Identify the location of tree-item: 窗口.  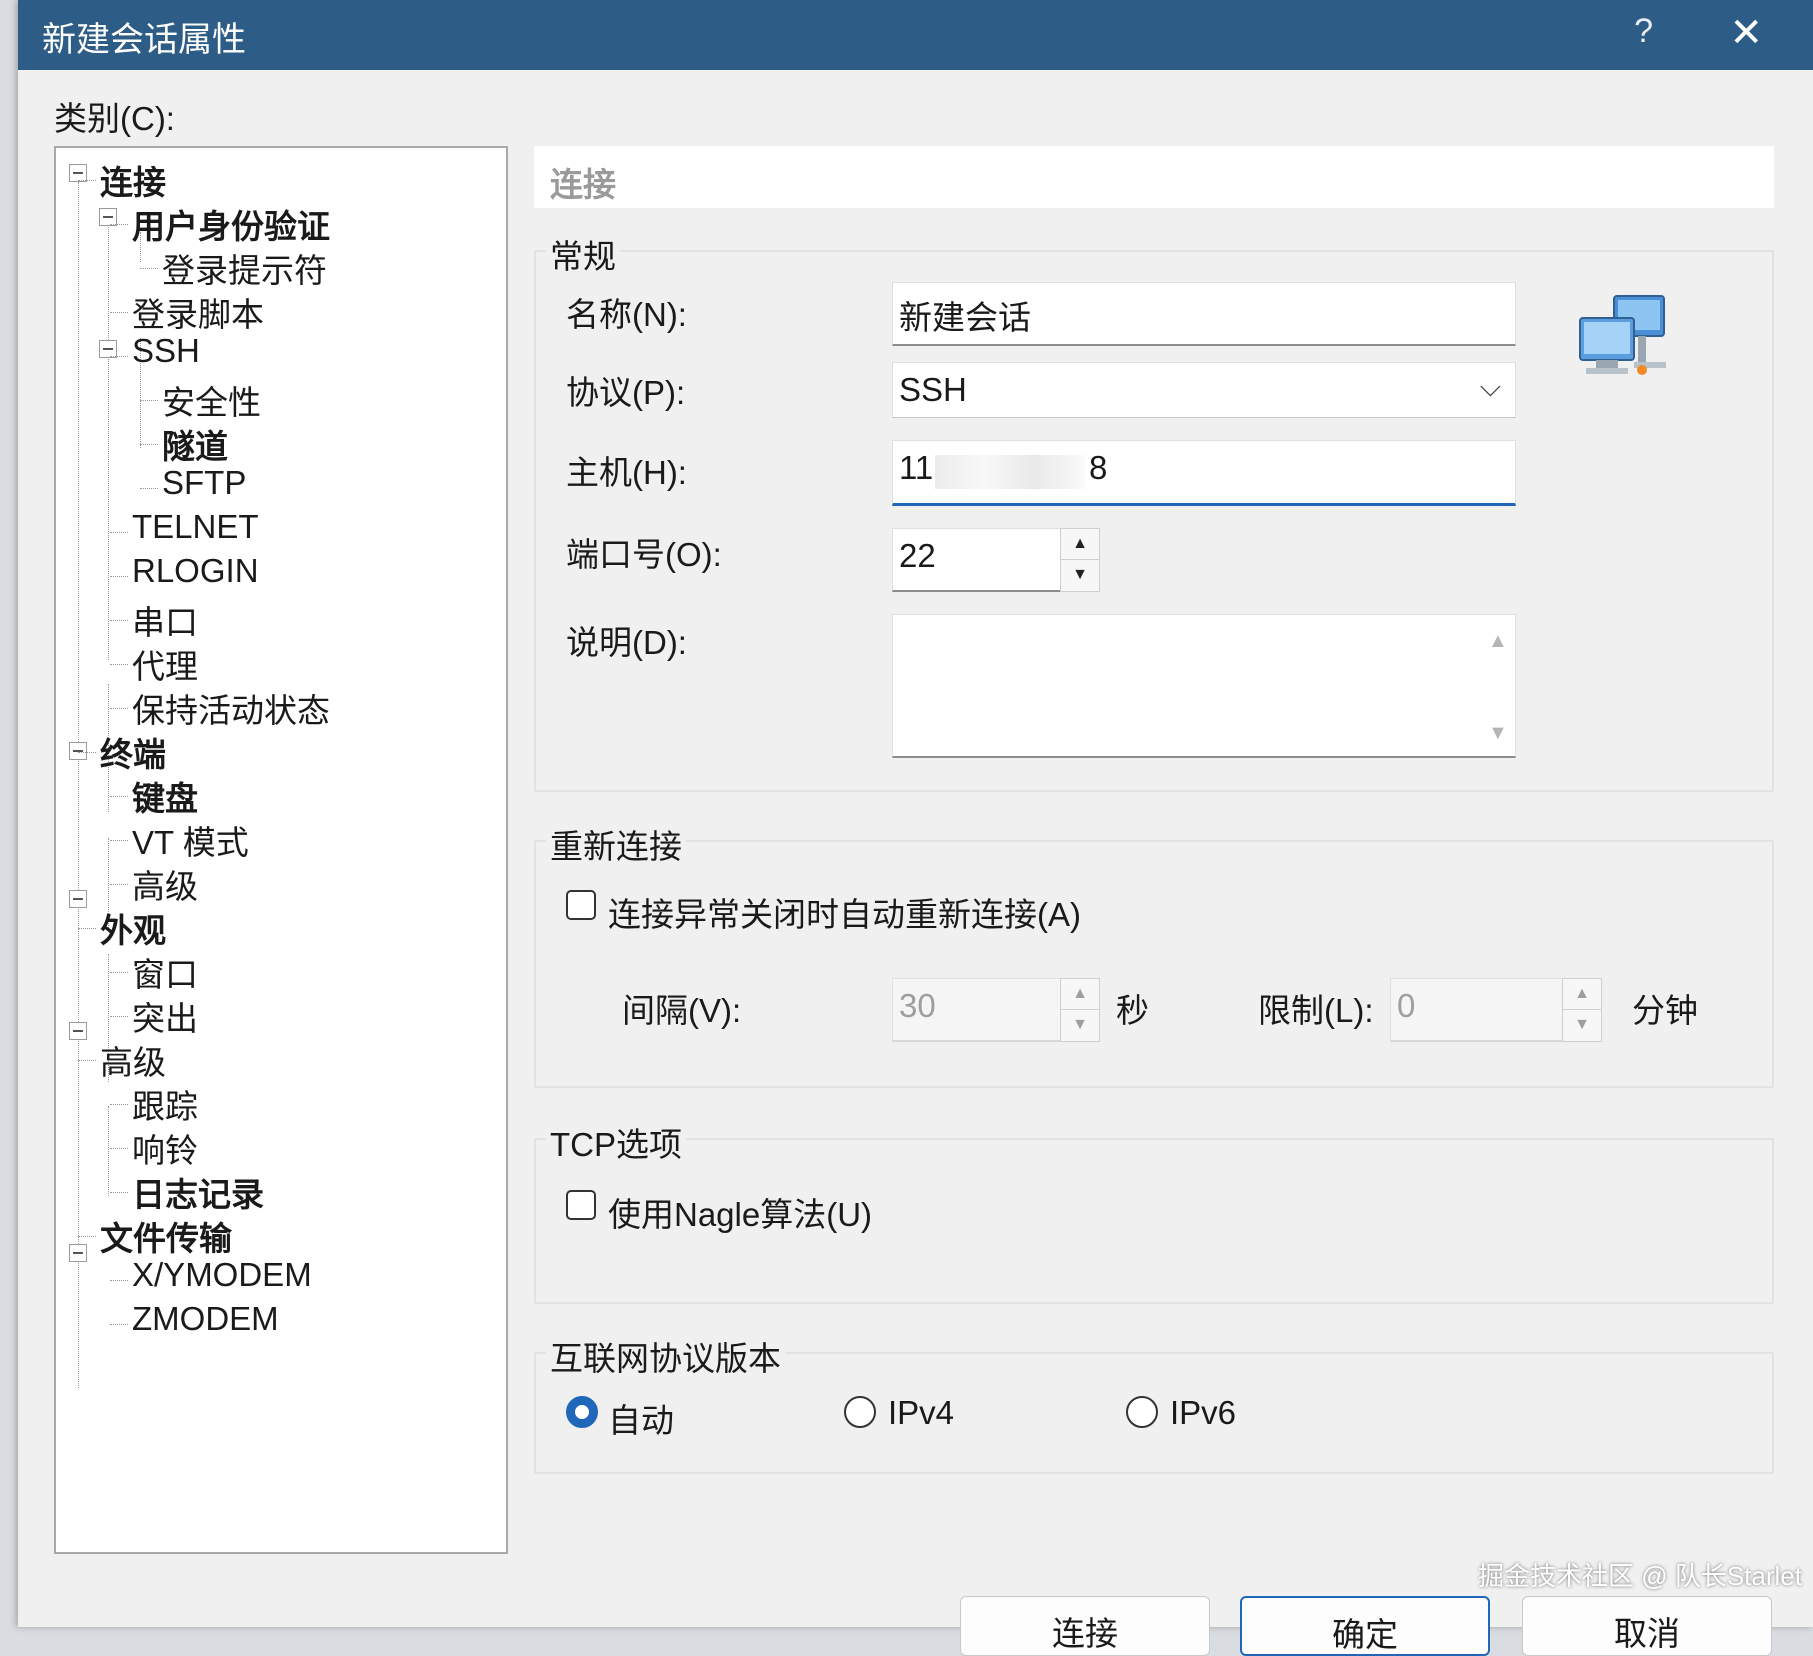
(165, 972).